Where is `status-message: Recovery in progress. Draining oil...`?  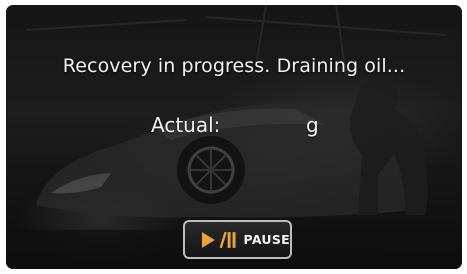 status-message: Recovery in progress. Draining oil... is located at coordinates (234, 66).